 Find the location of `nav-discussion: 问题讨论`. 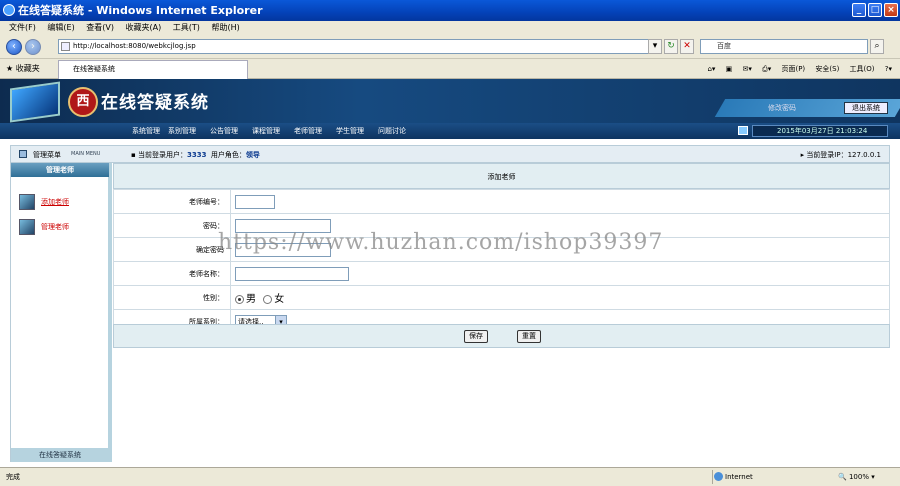

nav-discussion: 问题讨论 is located at coordinates (392, 131).